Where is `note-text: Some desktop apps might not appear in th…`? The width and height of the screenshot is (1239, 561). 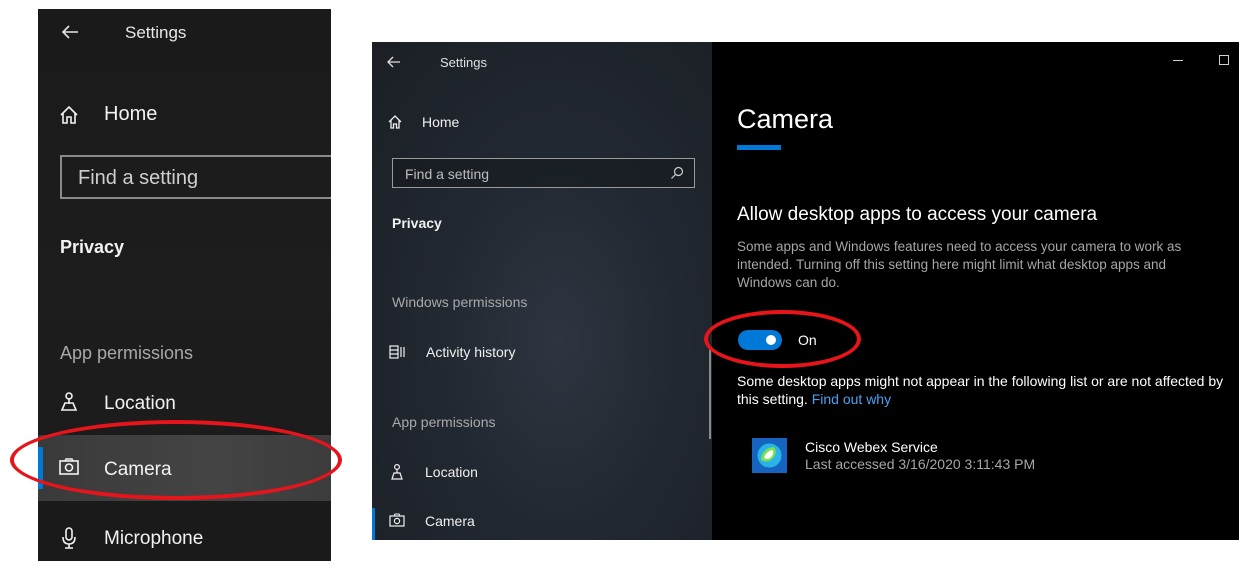
note-text: Some desktop apps might not appear in th… is located at coordinates (980, 390).